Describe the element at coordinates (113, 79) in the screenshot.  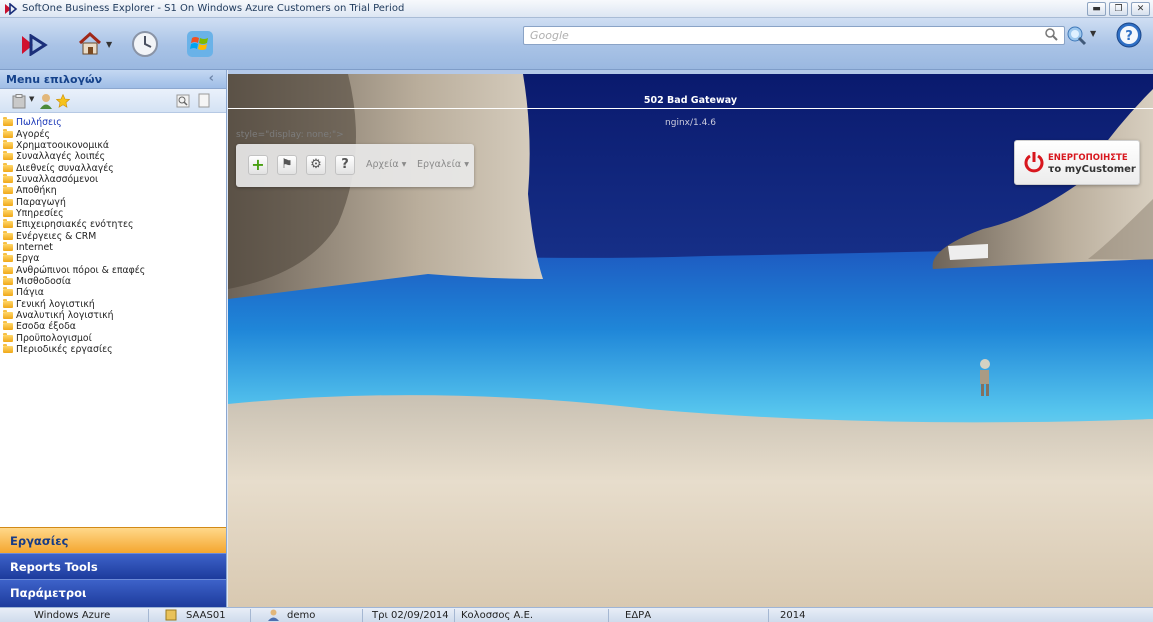
I see `sidebar-header: Menu επιλογών ‹` at that location.